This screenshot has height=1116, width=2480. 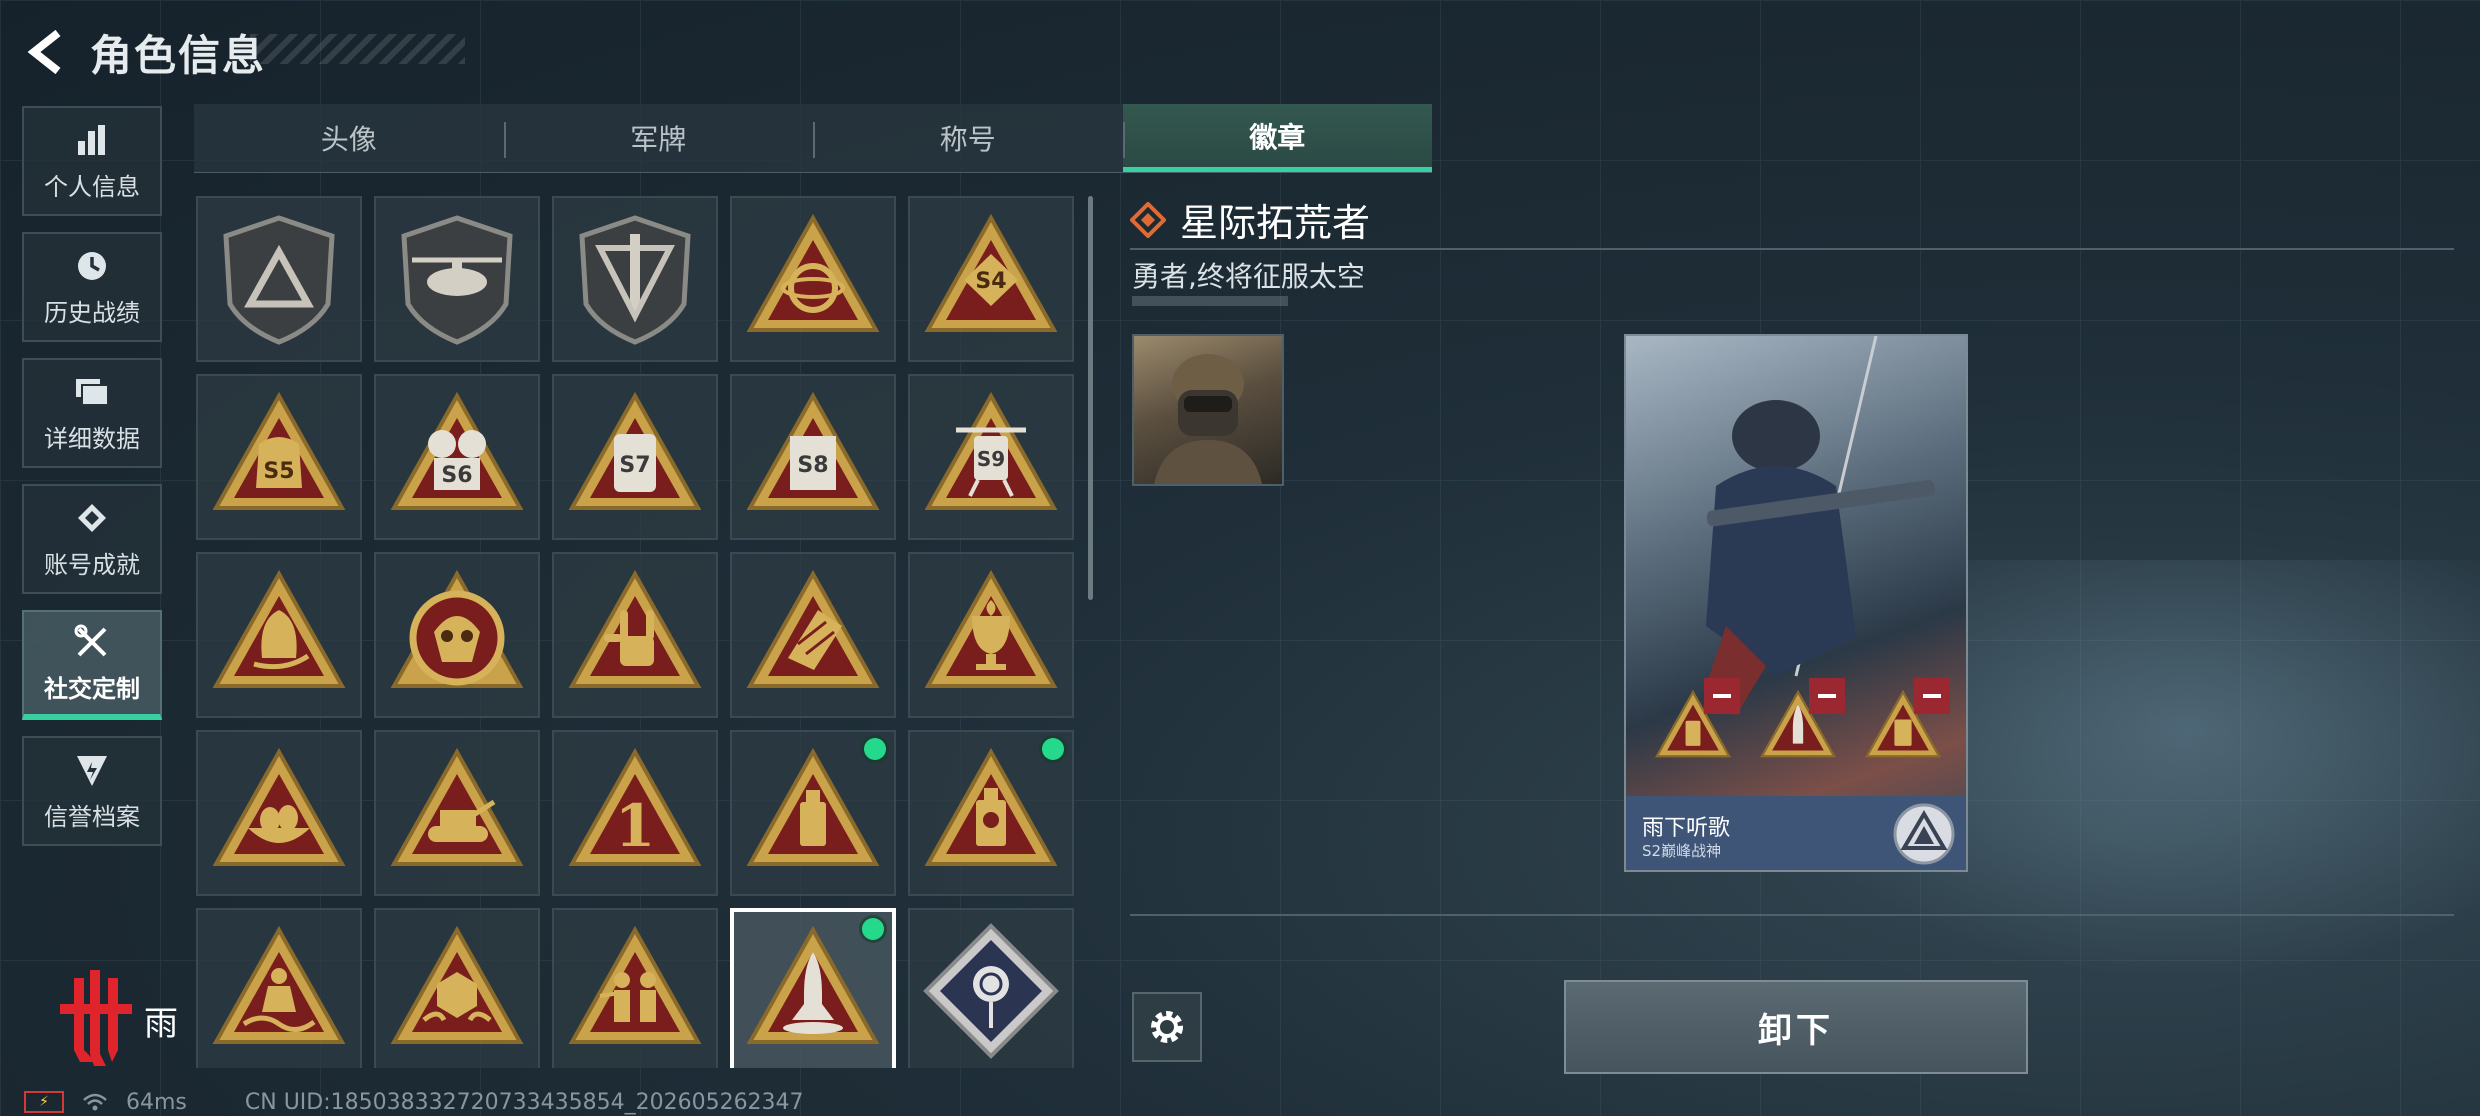 I want to click on card-rank: S2巅峰战神, so click(x=1682, y=851).